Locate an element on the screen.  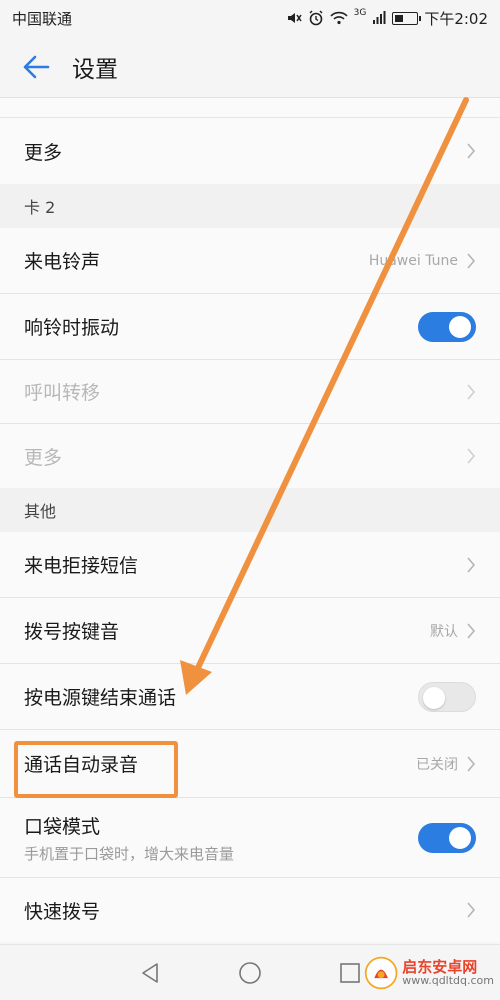
nav-recents-icon is located at coordinates (350, 973).